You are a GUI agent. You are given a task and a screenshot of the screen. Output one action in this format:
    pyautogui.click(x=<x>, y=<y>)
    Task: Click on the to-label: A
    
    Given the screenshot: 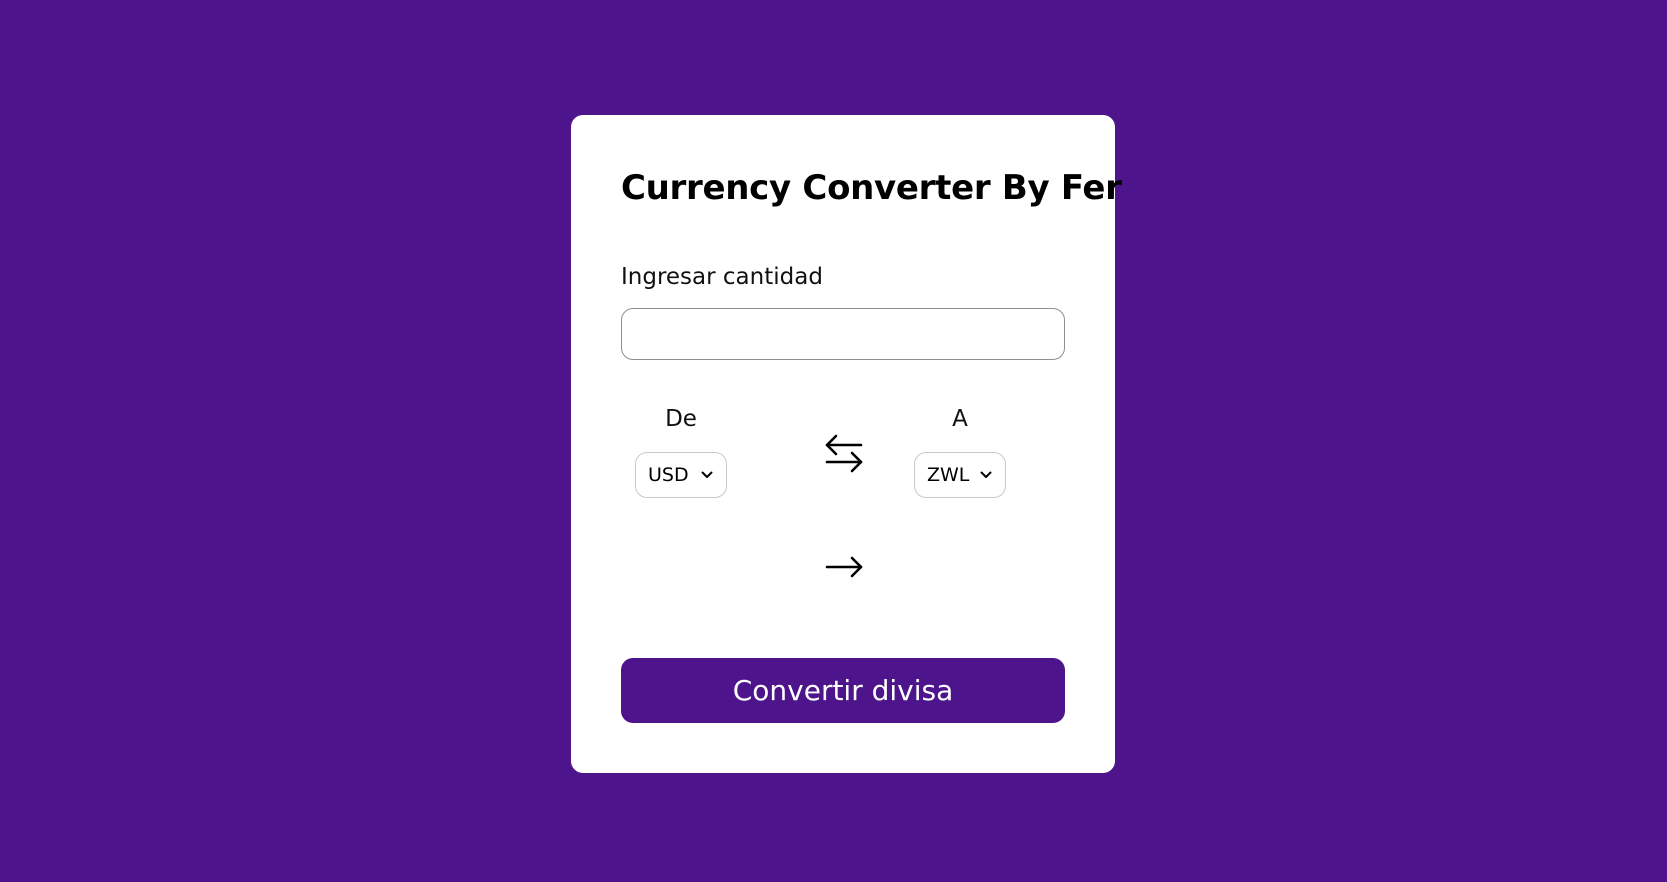 What is the action you would take?
    pyautogui.click(x=960, y=419)
    